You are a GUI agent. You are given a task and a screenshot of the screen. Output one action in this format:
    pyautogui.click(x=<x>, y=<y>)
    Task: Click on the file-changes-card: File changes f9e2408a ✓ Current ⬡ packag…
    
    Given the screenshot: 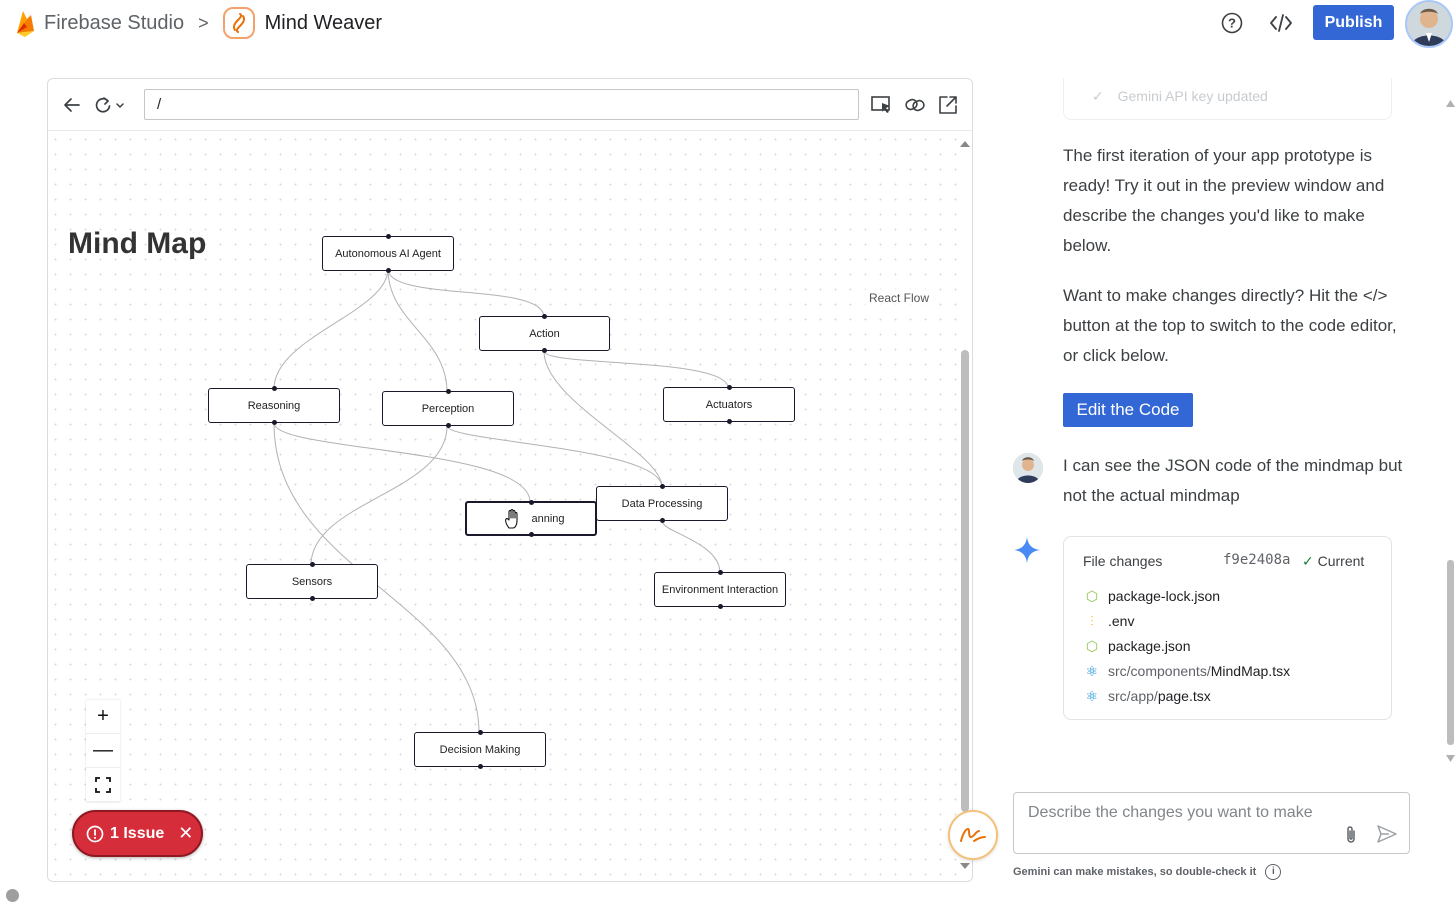 What is the action you would take?
    pyautogui.click(x=1227, y=628)
    